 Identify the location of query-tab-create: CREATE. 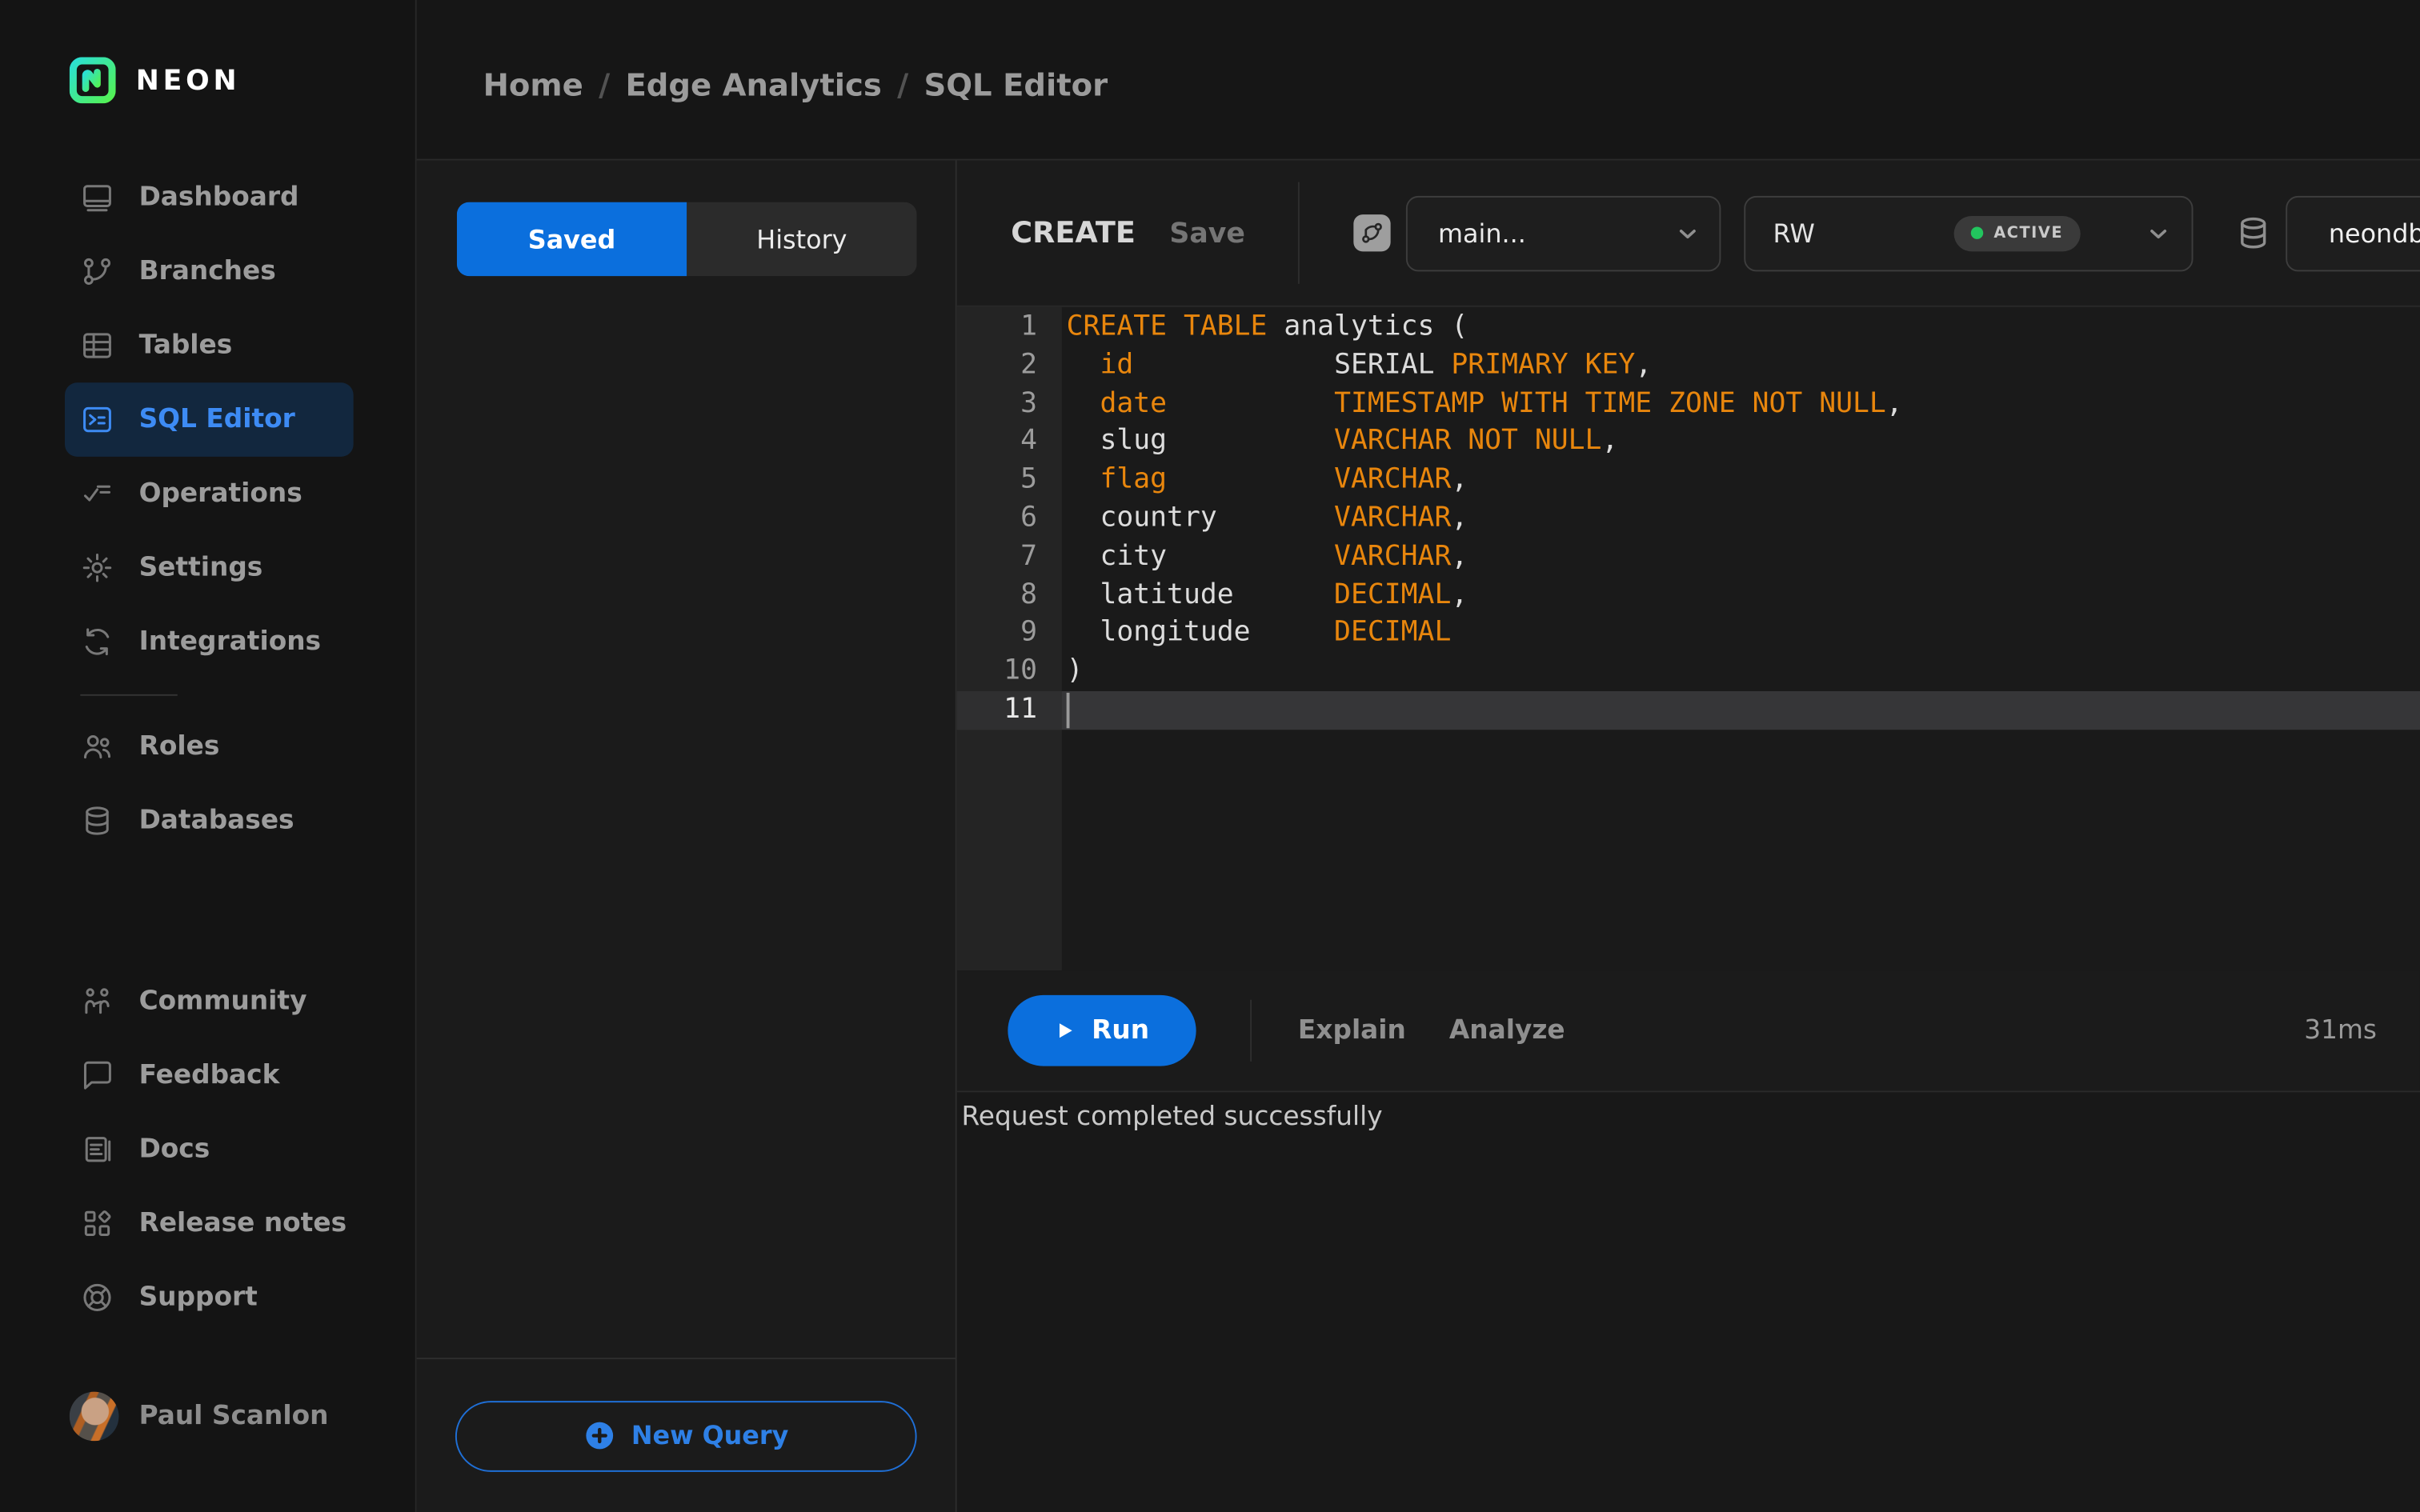
(1073, 233).